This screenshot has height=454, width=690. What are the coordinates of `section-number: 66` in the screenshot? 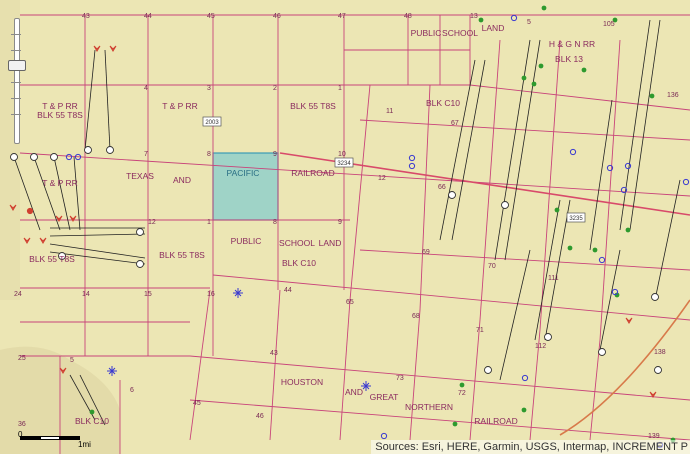 It's located at (442, 187).